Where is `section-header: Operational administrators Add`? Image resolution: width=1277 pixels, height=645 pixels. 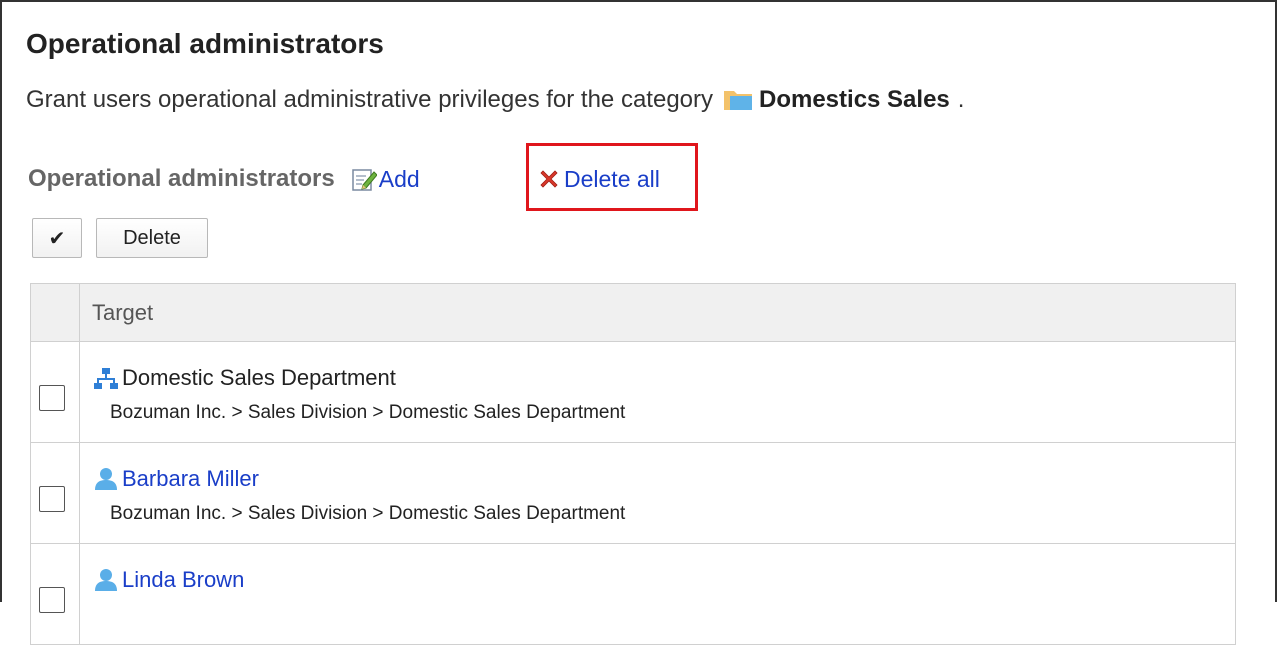 section-header: Operational administrators Add is located at coordinates (224, 179).